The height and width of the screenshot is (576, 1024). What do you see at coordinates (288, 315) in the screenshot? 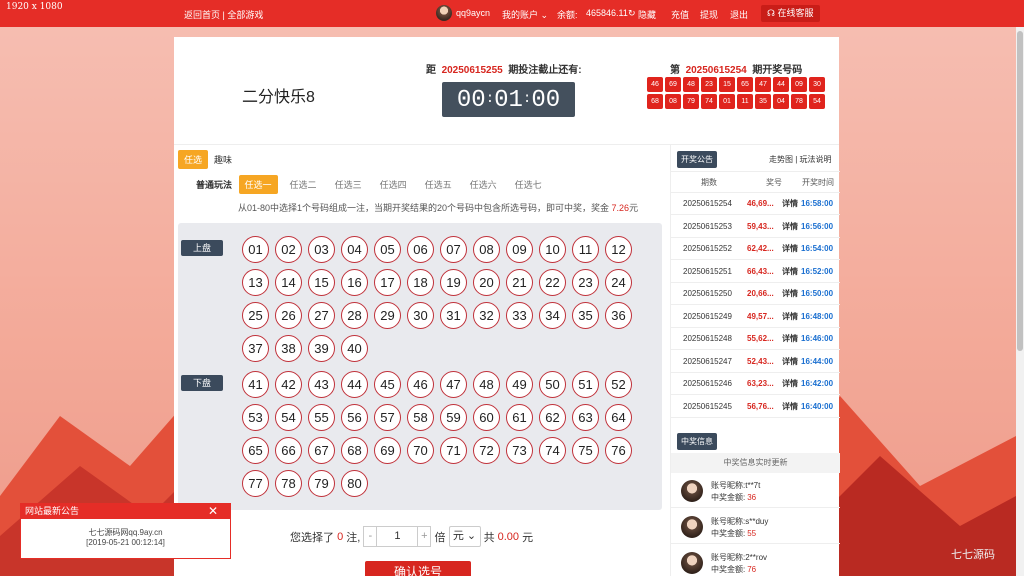
I see `number-ball: 26` at bounding box center [288, 315].